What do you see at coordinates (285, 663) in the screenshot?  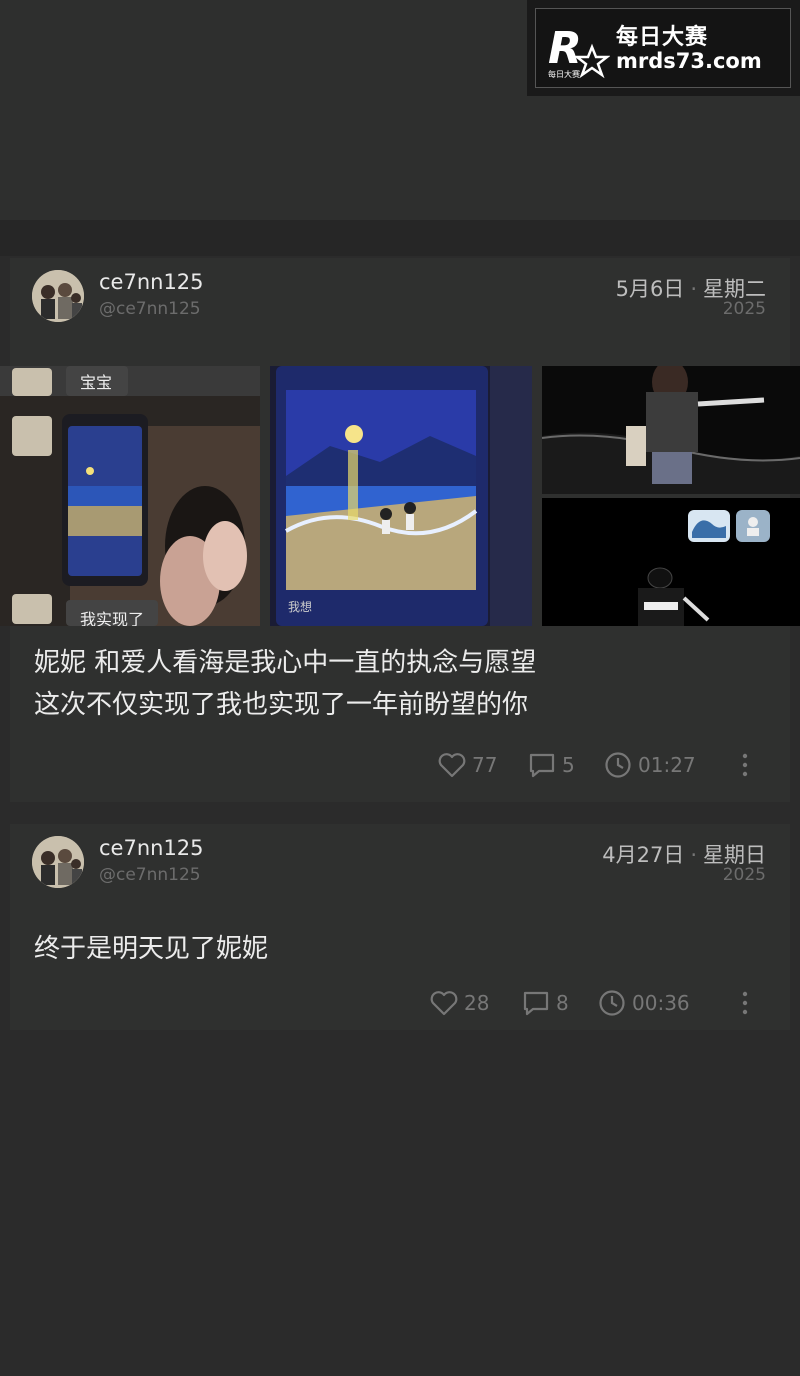 I see `post-text-line: 妮妮 和爱人看海是我心中一直的执念与愿望` at bounding box center [285, 663].